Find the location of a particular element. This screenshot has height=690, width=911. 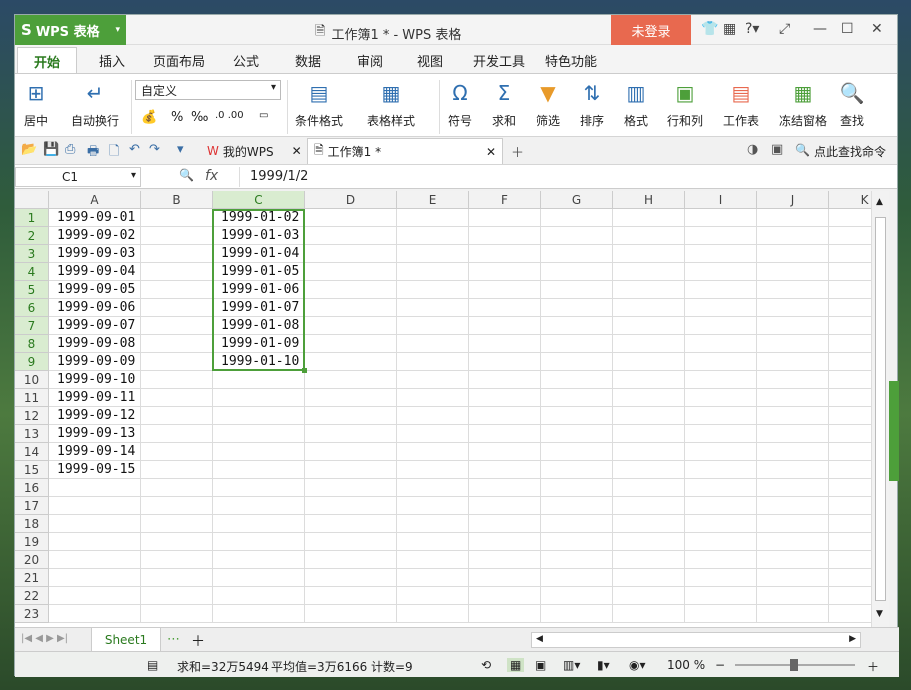

cell-g9 is located at coordinates (577, 362).